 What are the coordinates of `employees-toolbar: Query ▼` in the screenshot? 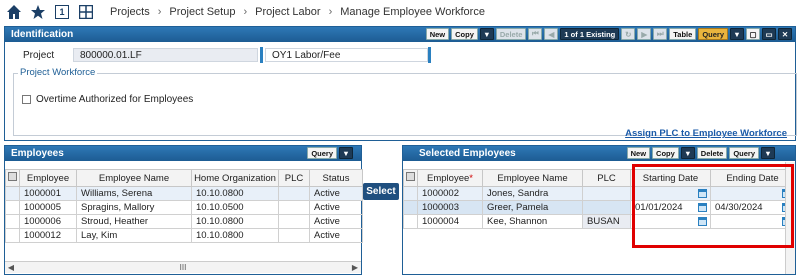 It's located at (330, 153).